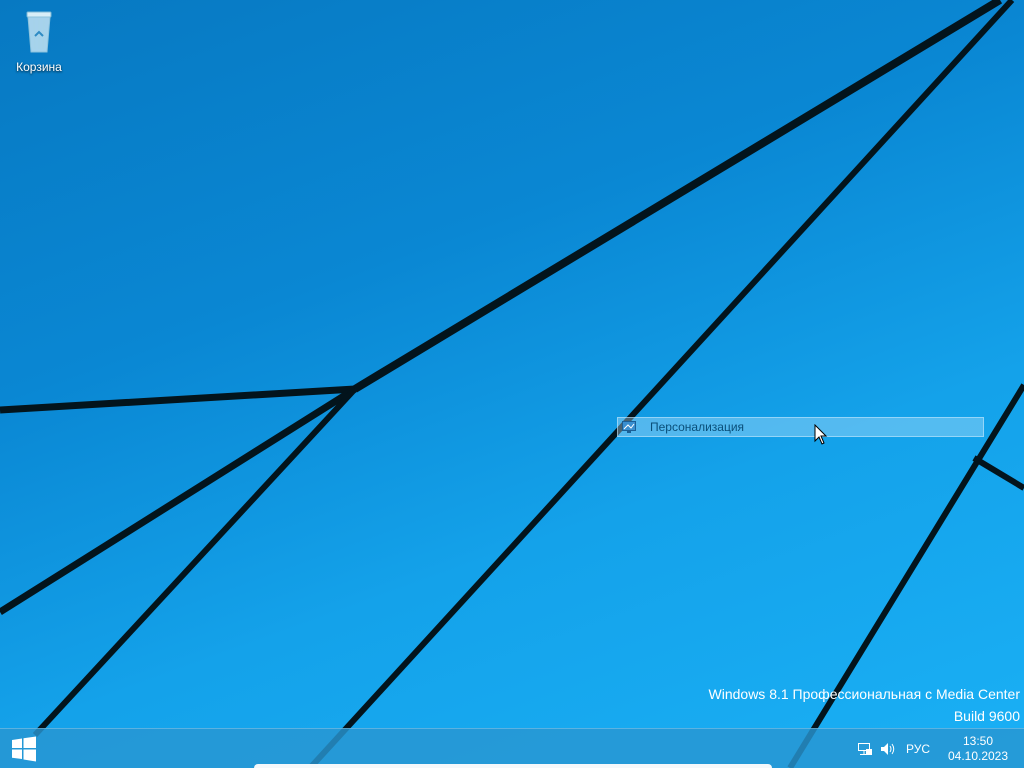 The height and width of the screenshot is (768, 1024). I want to click on watermark-build: Build 9600, so click(986, 716).